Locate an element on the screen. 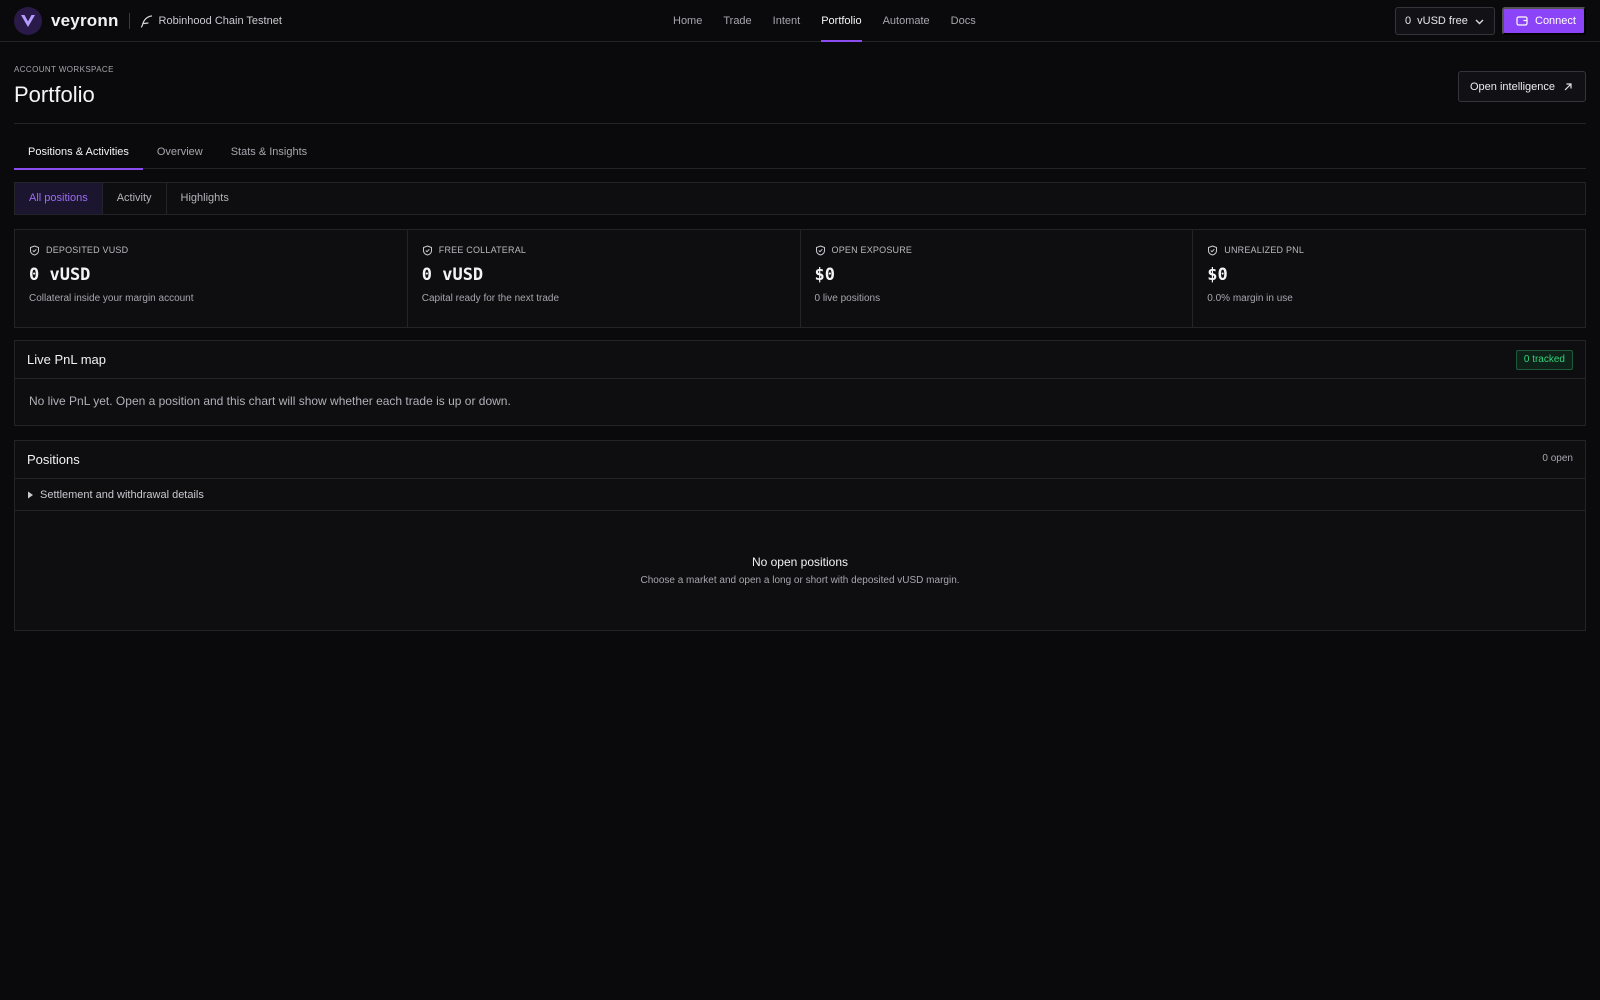 This screenshot has height=1000, width=1600. brand-name: veyronn is located at coordinates (85, 20).